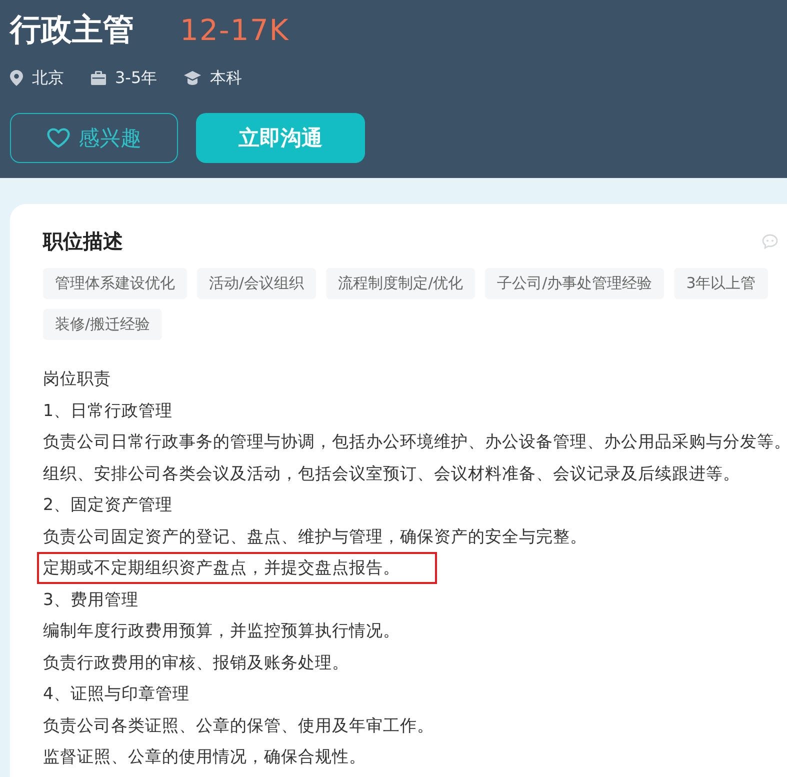 This screenshot has width=787, height=777. What do you see at coordinates (391, 473) in the screenshot?
I see `description-line: 组织、安排公司各类会议及活动，包括会议室预订、会议材料准备、会议记录及后续跟进等。` at bounding box center [391, 473].